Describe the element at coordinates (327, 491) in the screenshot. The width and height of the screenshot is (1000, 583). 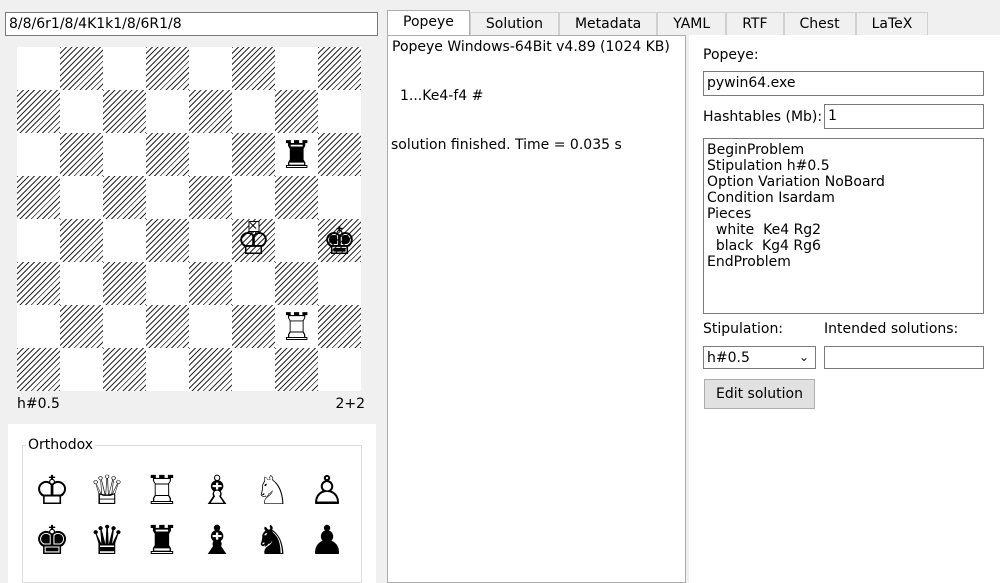
I see `palette-white-pawn-icon: ♙` at that location.